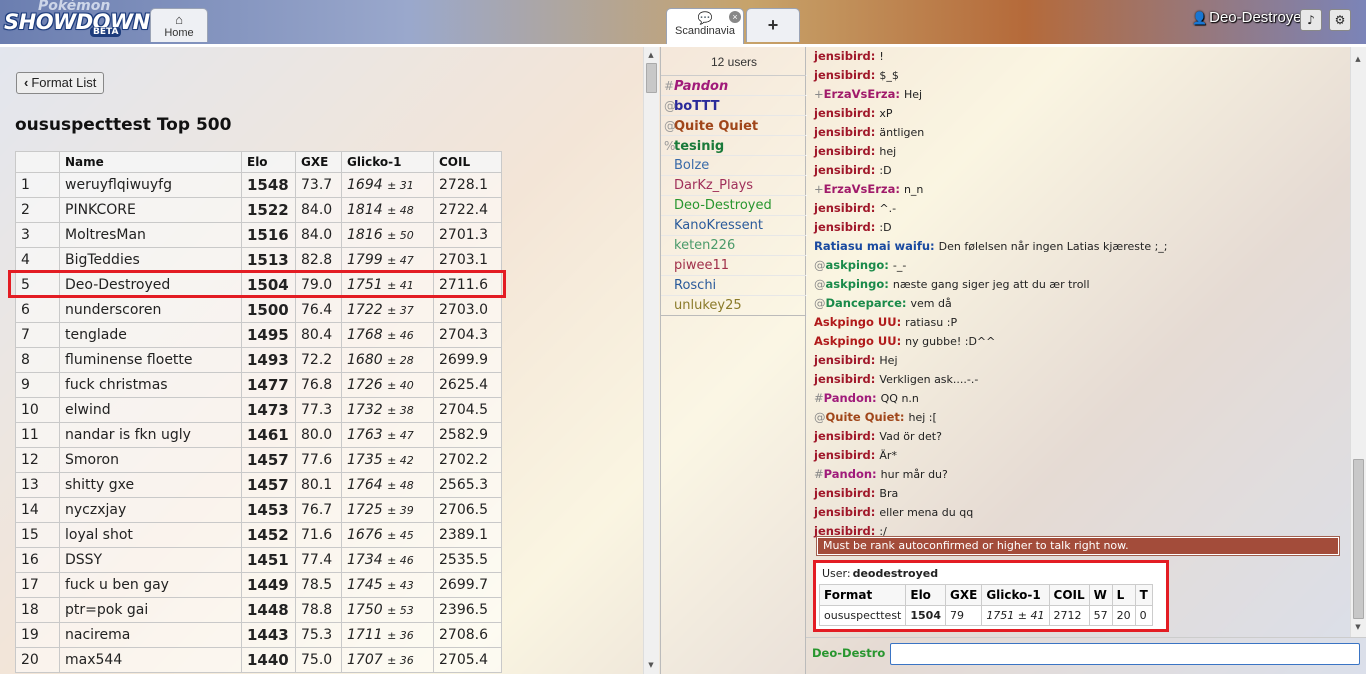 This screenshot has width=1366, height=674. Describe the element at coordinates (734, 206) in the screenshot. I see `user-list-item: Deo-Destroyed` at that location.